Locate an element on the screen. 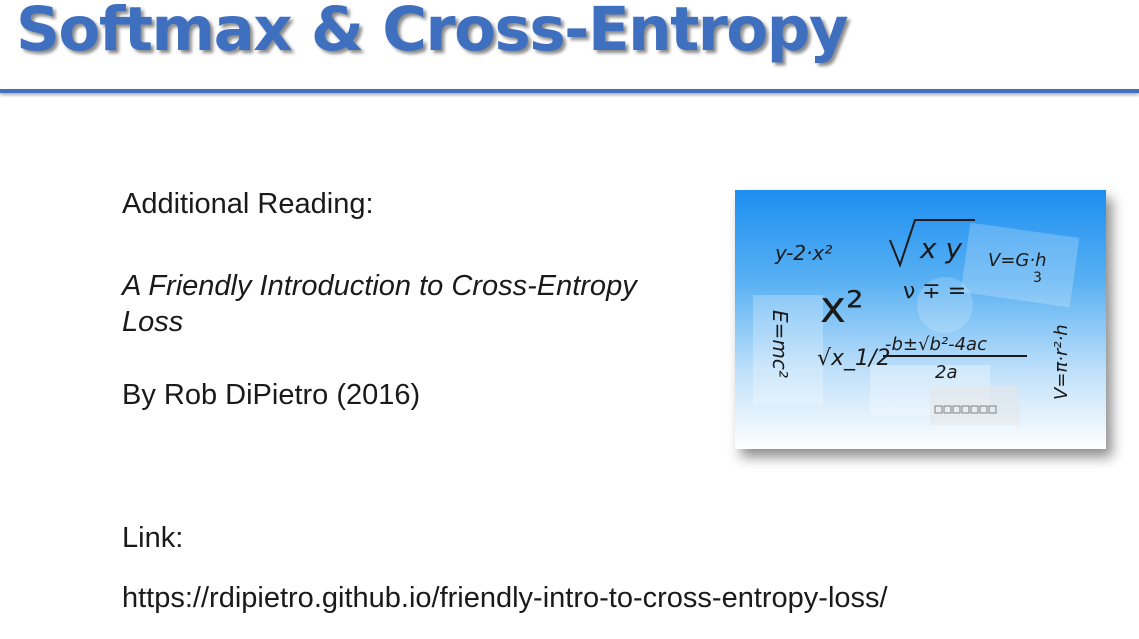 The width and height of the screenshot is (1139, 639). equation-text: -b±√b²-4ac is located at coordinates (936, 344).